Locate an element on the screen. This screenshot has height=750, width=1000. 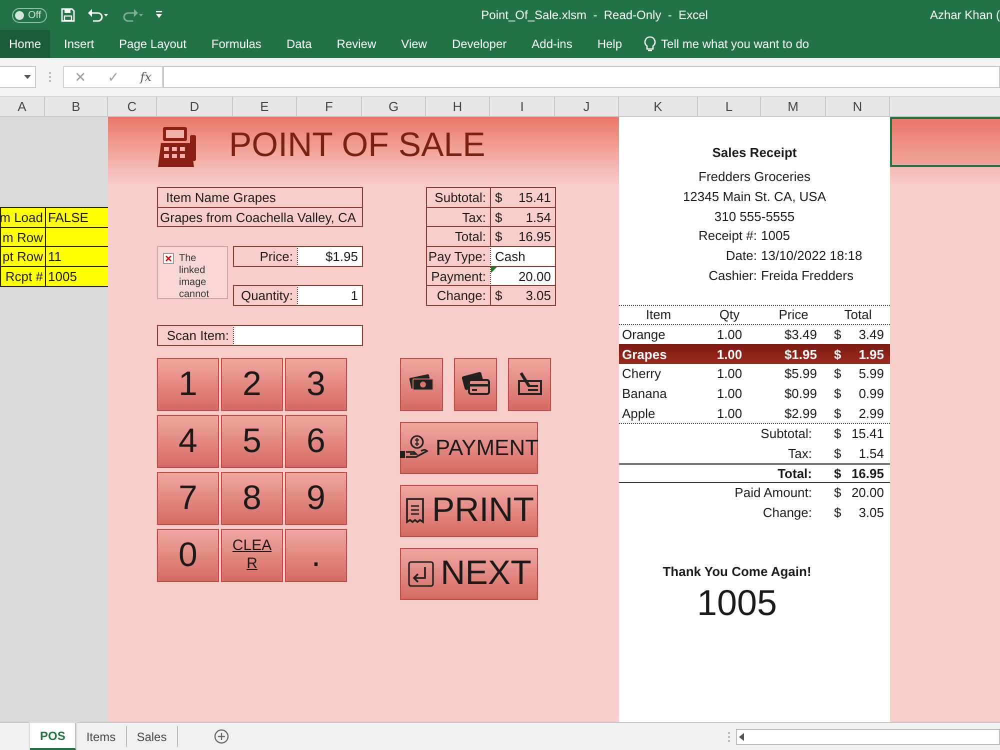
print-button: PRINT is located at coordinates (469, 510).